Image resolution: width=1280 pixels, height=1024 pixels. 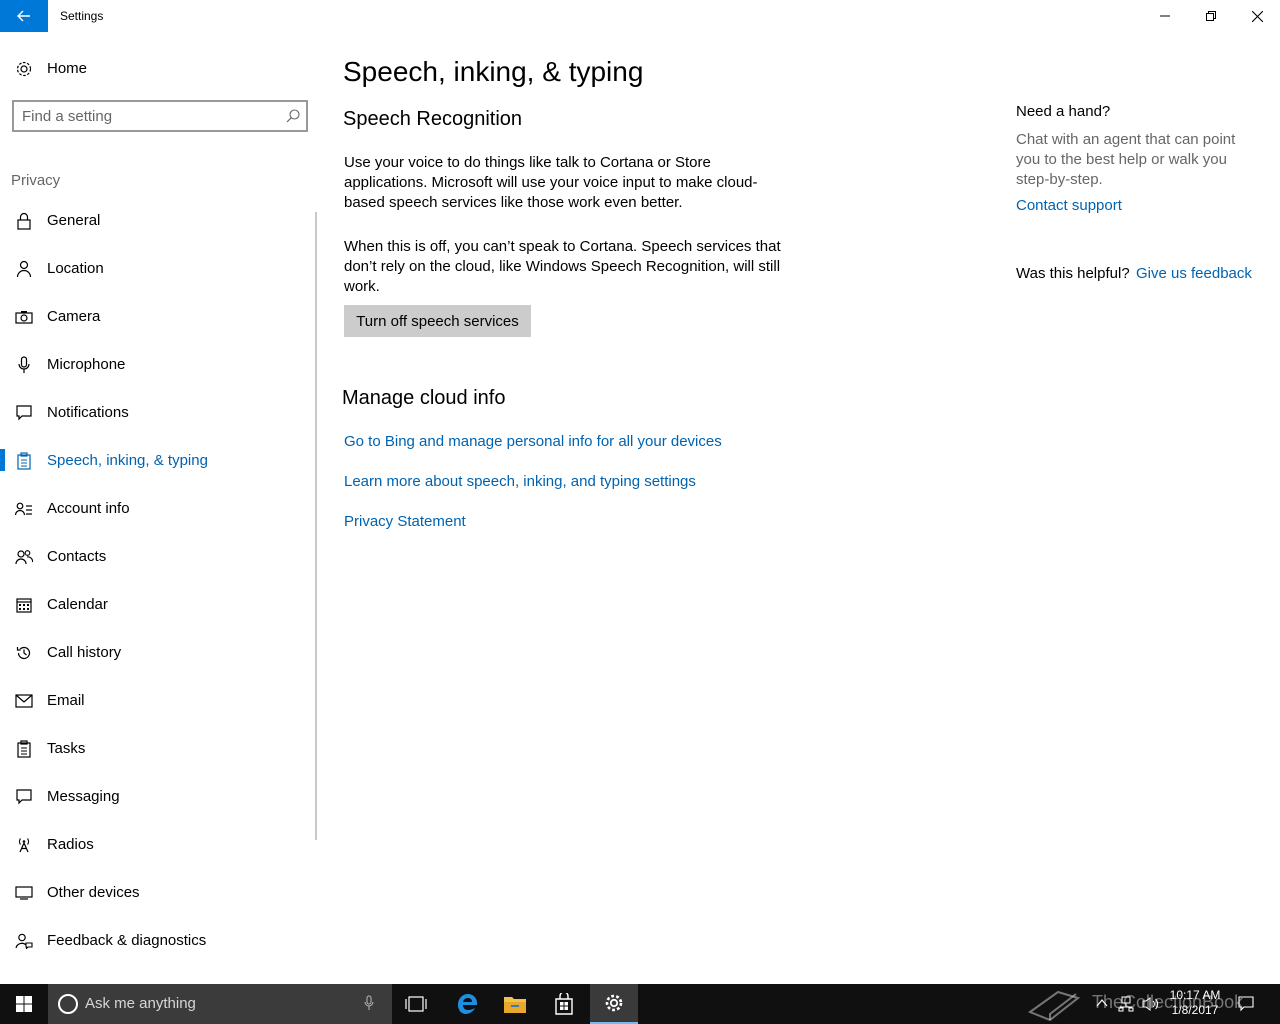 What do you see at coordinates (67, 68) in the screenshot?
I see `home-label: Home` at bounding box center [67, 68].